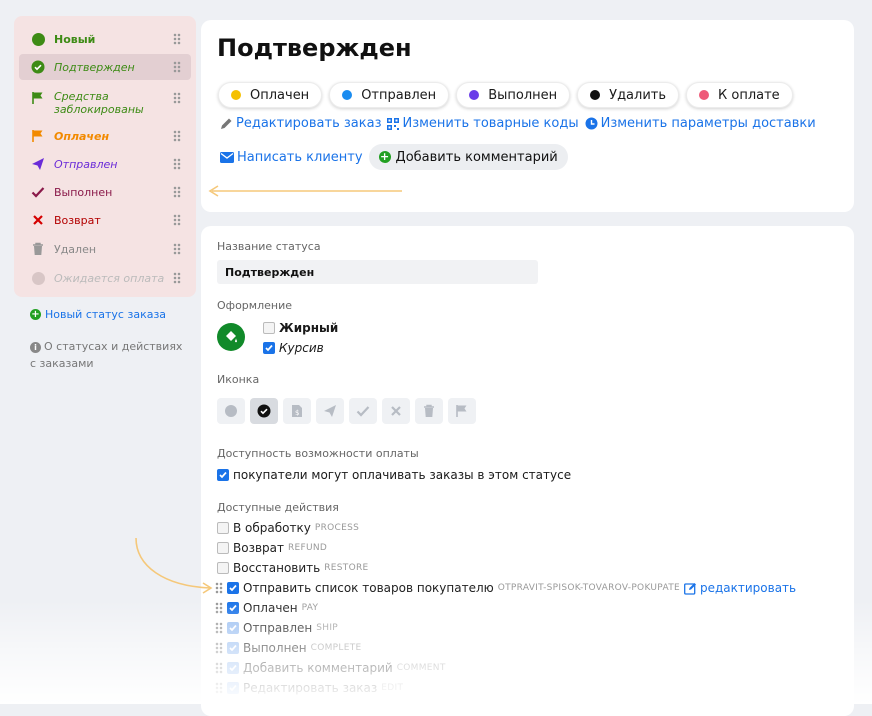  What do you see at coordinates (254, 305) in the screenshot?
I see `design-label: Оформление` at bounding box center [254, 305].